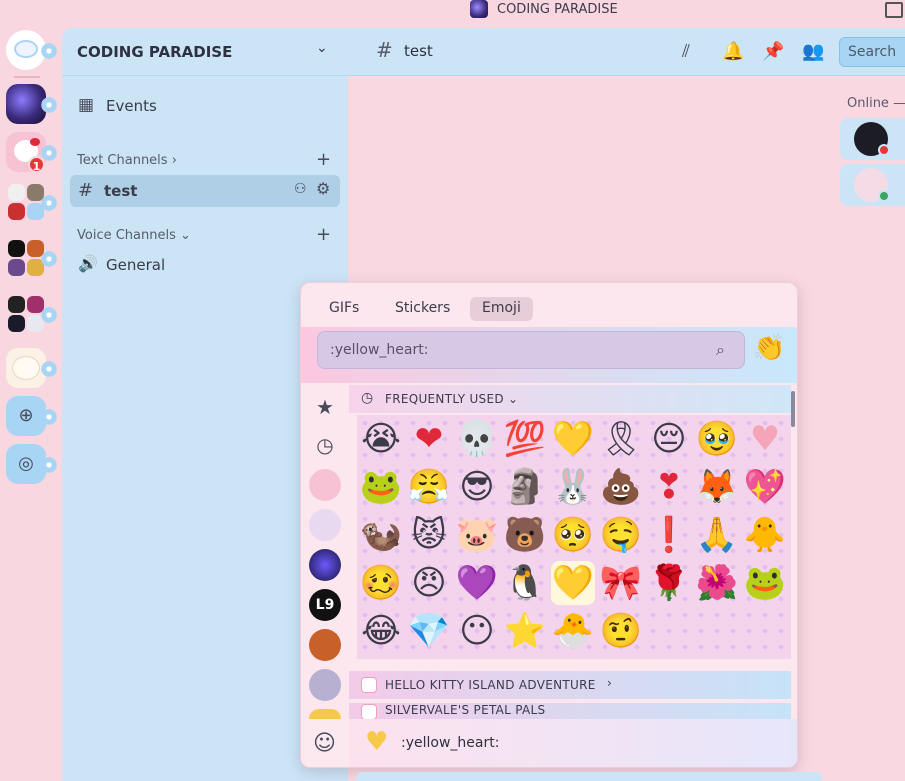 The image size is (905, 781). What do you see at coordinates (477, 583) in the screenshot?
I see `emoji-purple-heart: 💜` at bounding box center [477, 583].